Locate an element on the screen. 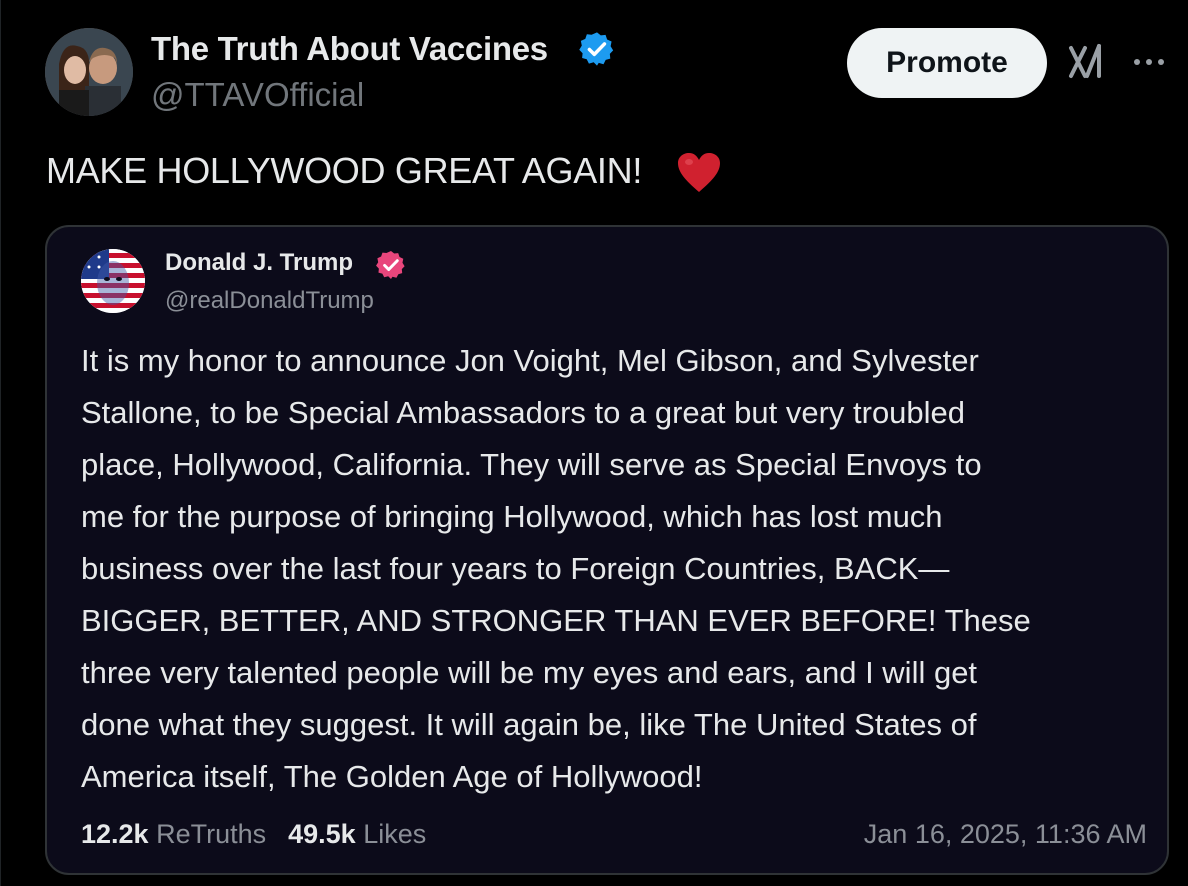 The width and height of the screenshot is (1188, 886). likes-label: Likes is located at coordinates (395, 834).